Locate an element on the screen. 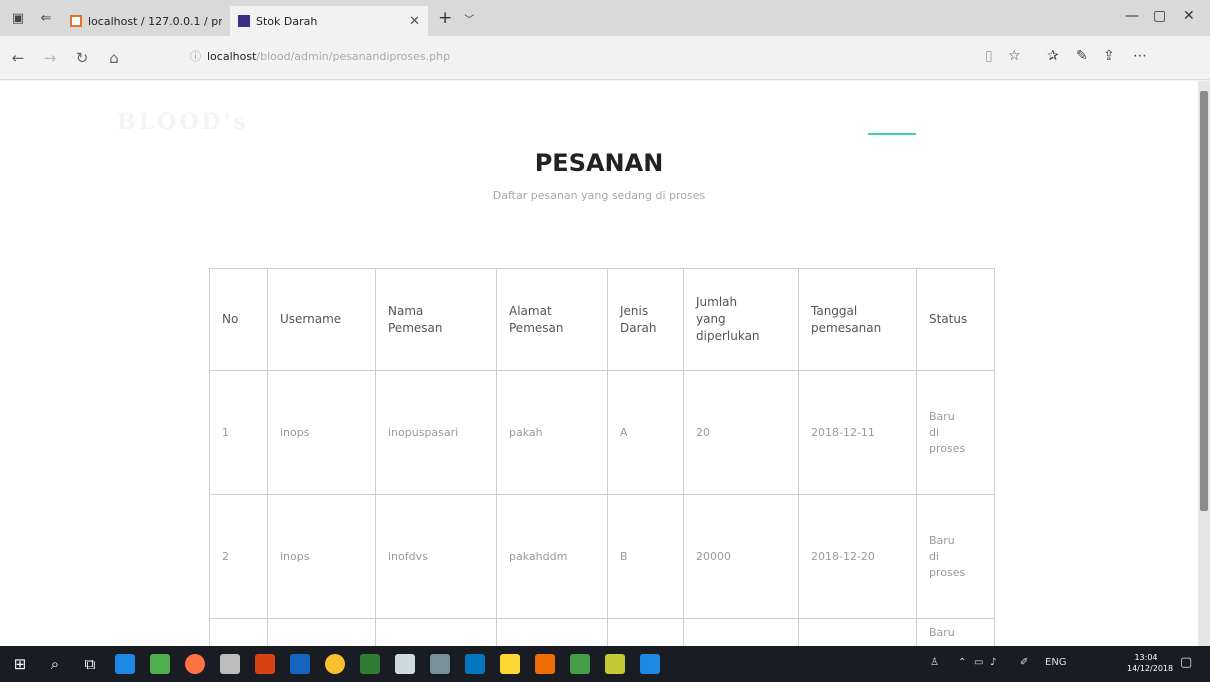 The width and height of the screenshot is (1210, 682). app-window-icon is located at coordinates (650, 664).